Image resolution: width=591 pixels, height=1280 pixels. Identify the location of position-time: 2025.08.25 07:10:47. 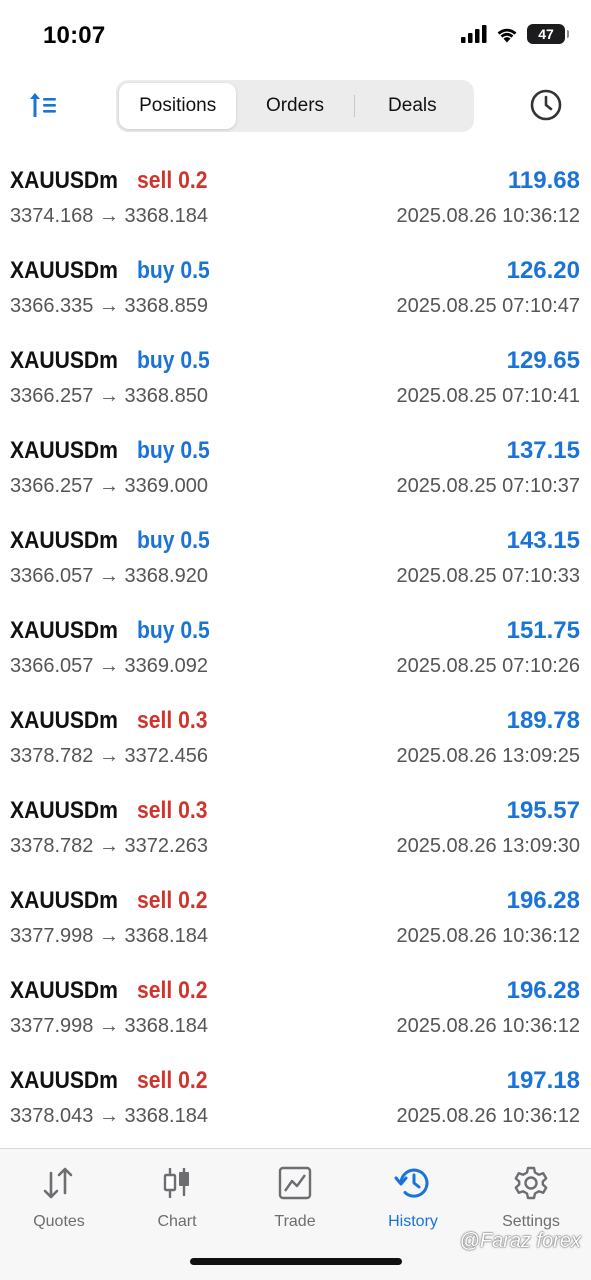
(488, 306).